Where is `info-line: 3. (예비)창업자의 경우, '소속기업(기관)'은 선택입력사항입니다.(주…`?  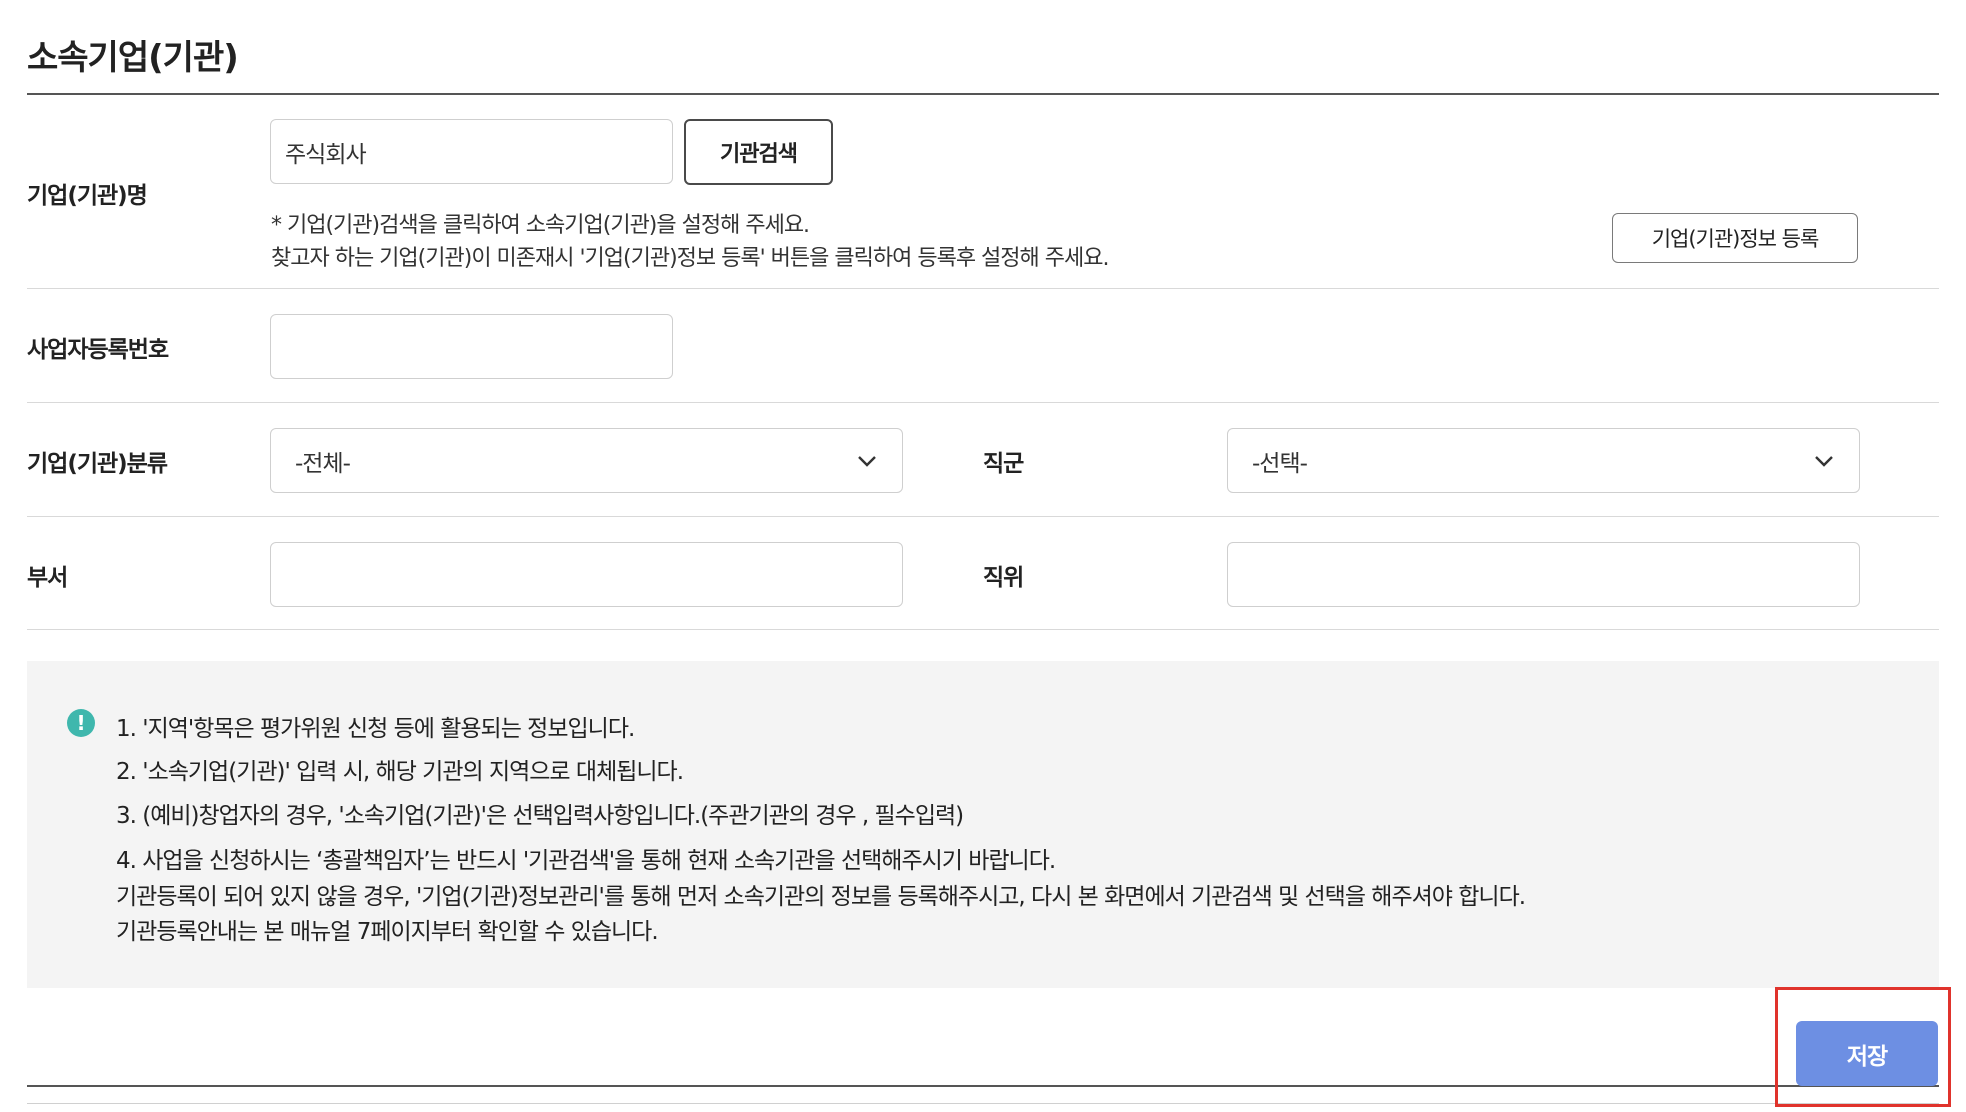
info-line: 3. (예비)창업자의 경우, '소속기업(기관)'은 선택입력사항입니다.(주… is located at coordinates (540, 816).